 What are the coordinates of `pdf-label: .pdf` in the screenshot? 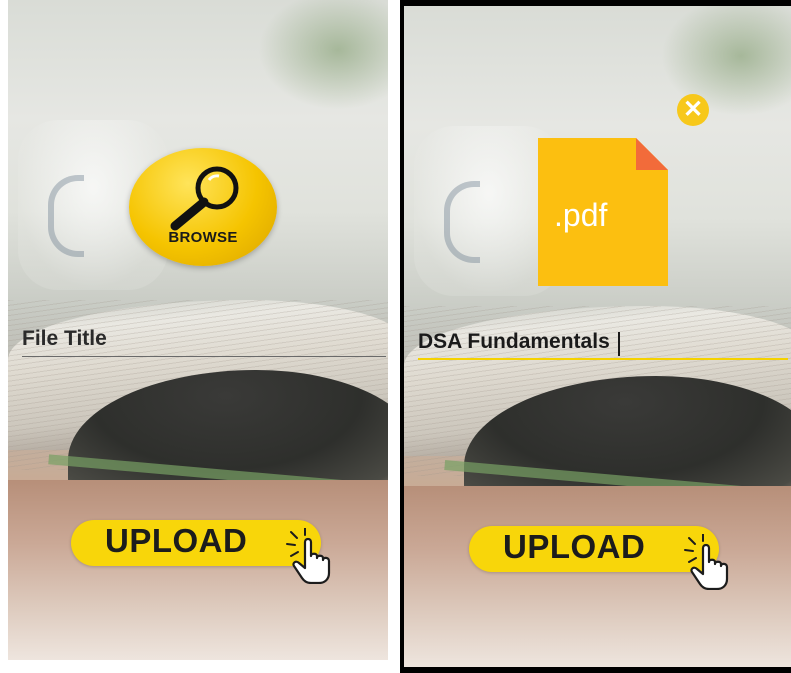 It's located at (580, 215).